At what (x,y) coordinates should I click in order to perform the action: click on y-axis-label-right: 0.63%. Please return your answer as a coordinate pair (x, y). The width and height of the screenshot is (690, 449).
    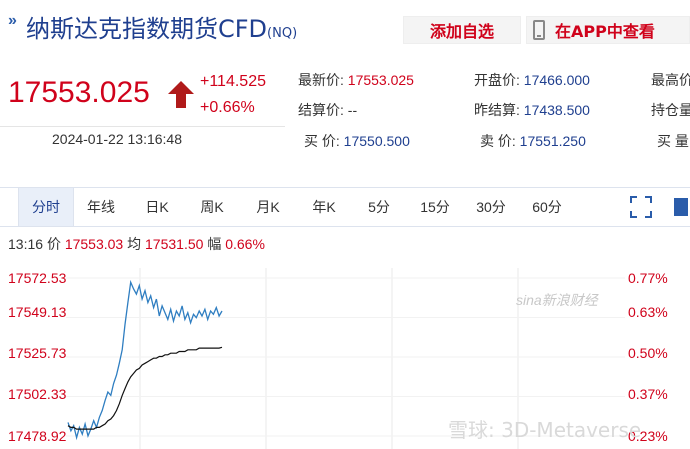
    Looking at the image, I should click on (648, 312).